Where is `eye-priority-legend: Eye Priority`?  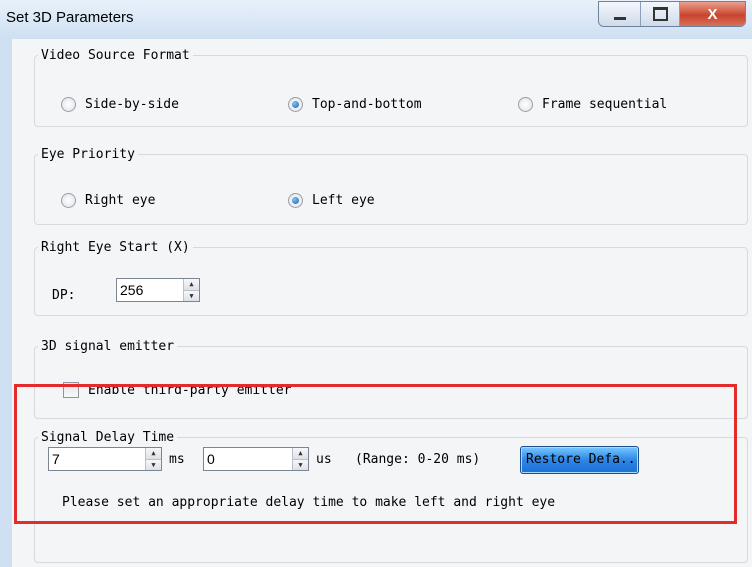 eye-priority-legend: Eye Priority is located at coordinates (88, 154).